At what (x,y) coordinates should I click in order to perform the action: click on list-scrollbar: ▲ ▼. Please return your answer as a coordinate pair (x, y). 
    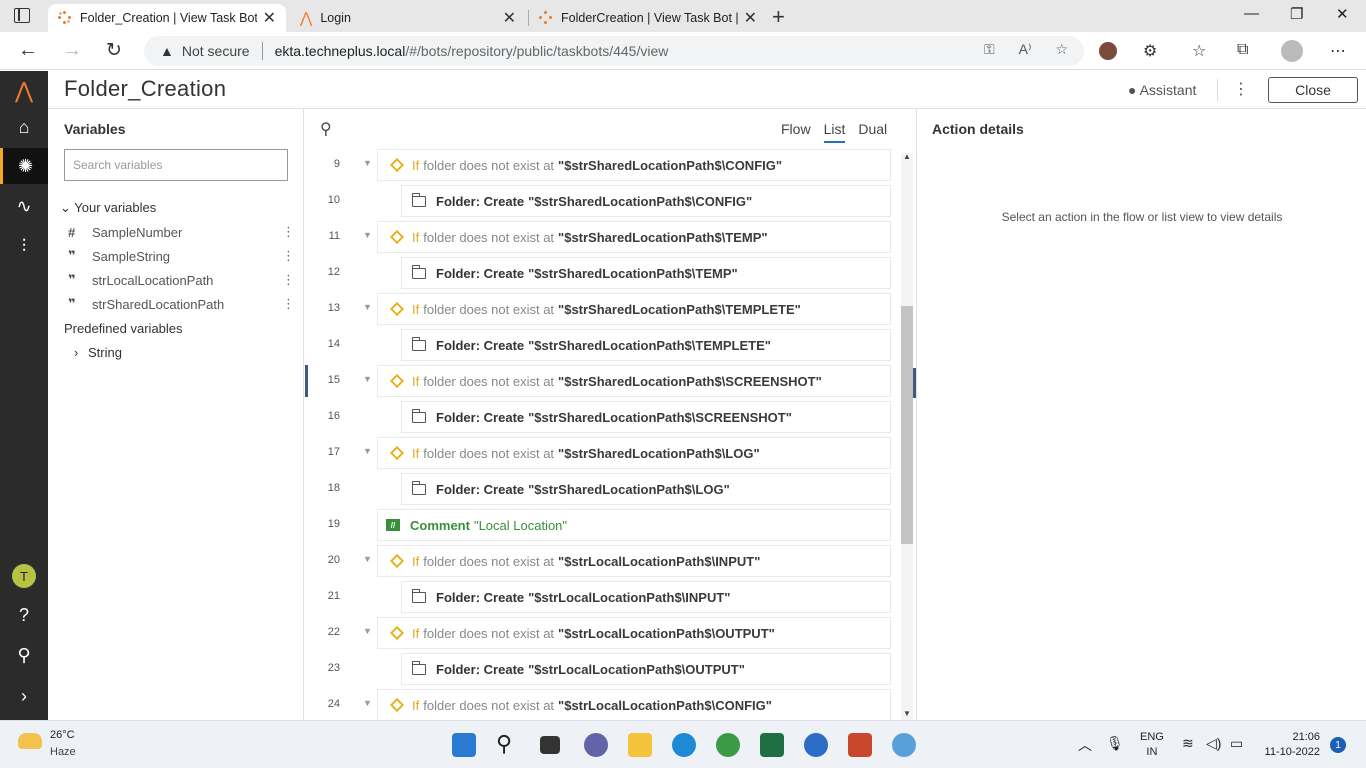
    Looking at the image, I should click on (907, 436).